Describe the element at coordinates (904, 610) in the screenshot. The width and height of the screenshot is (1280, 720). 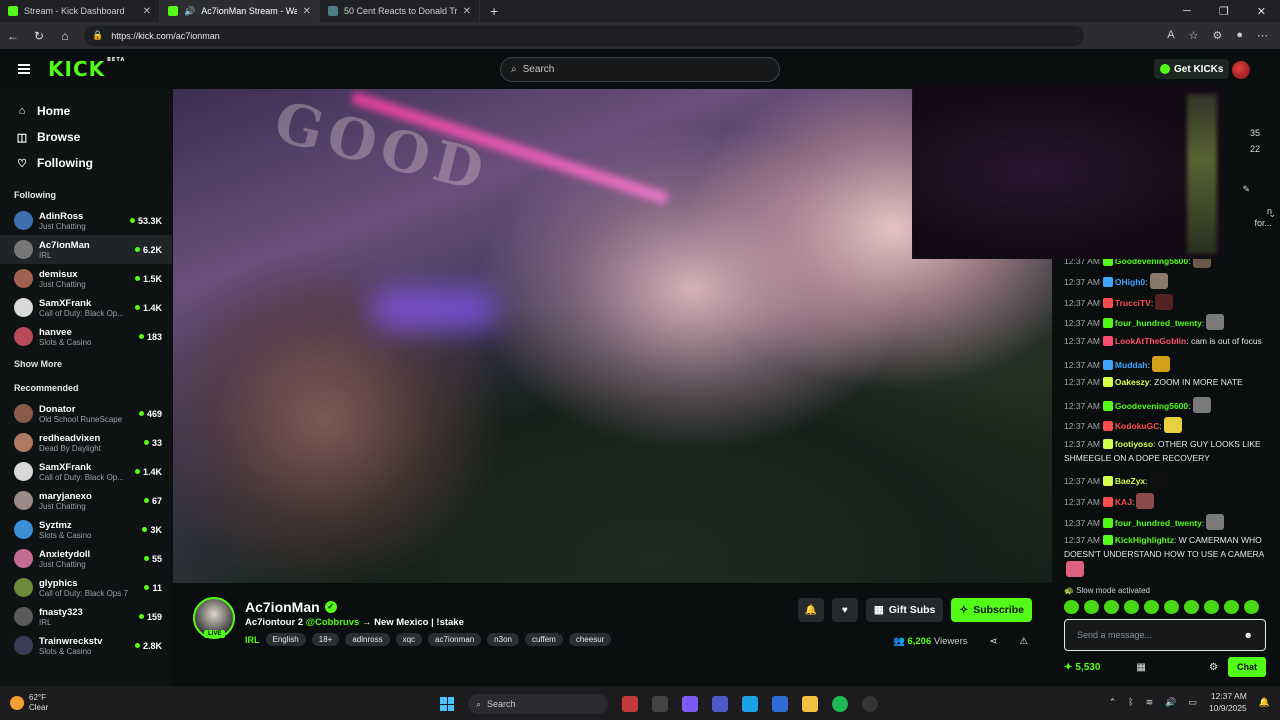
I see `gift-subs-button: ▦ Gift Subs` at that location.